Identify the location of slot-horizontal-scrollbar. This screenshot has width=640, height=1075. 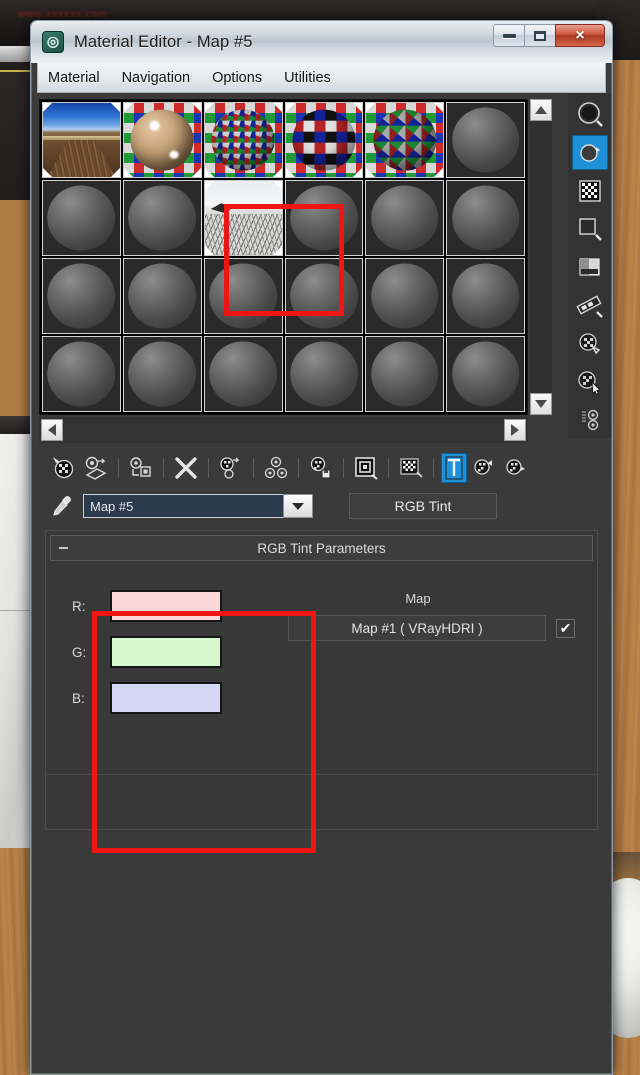
(283, 430).